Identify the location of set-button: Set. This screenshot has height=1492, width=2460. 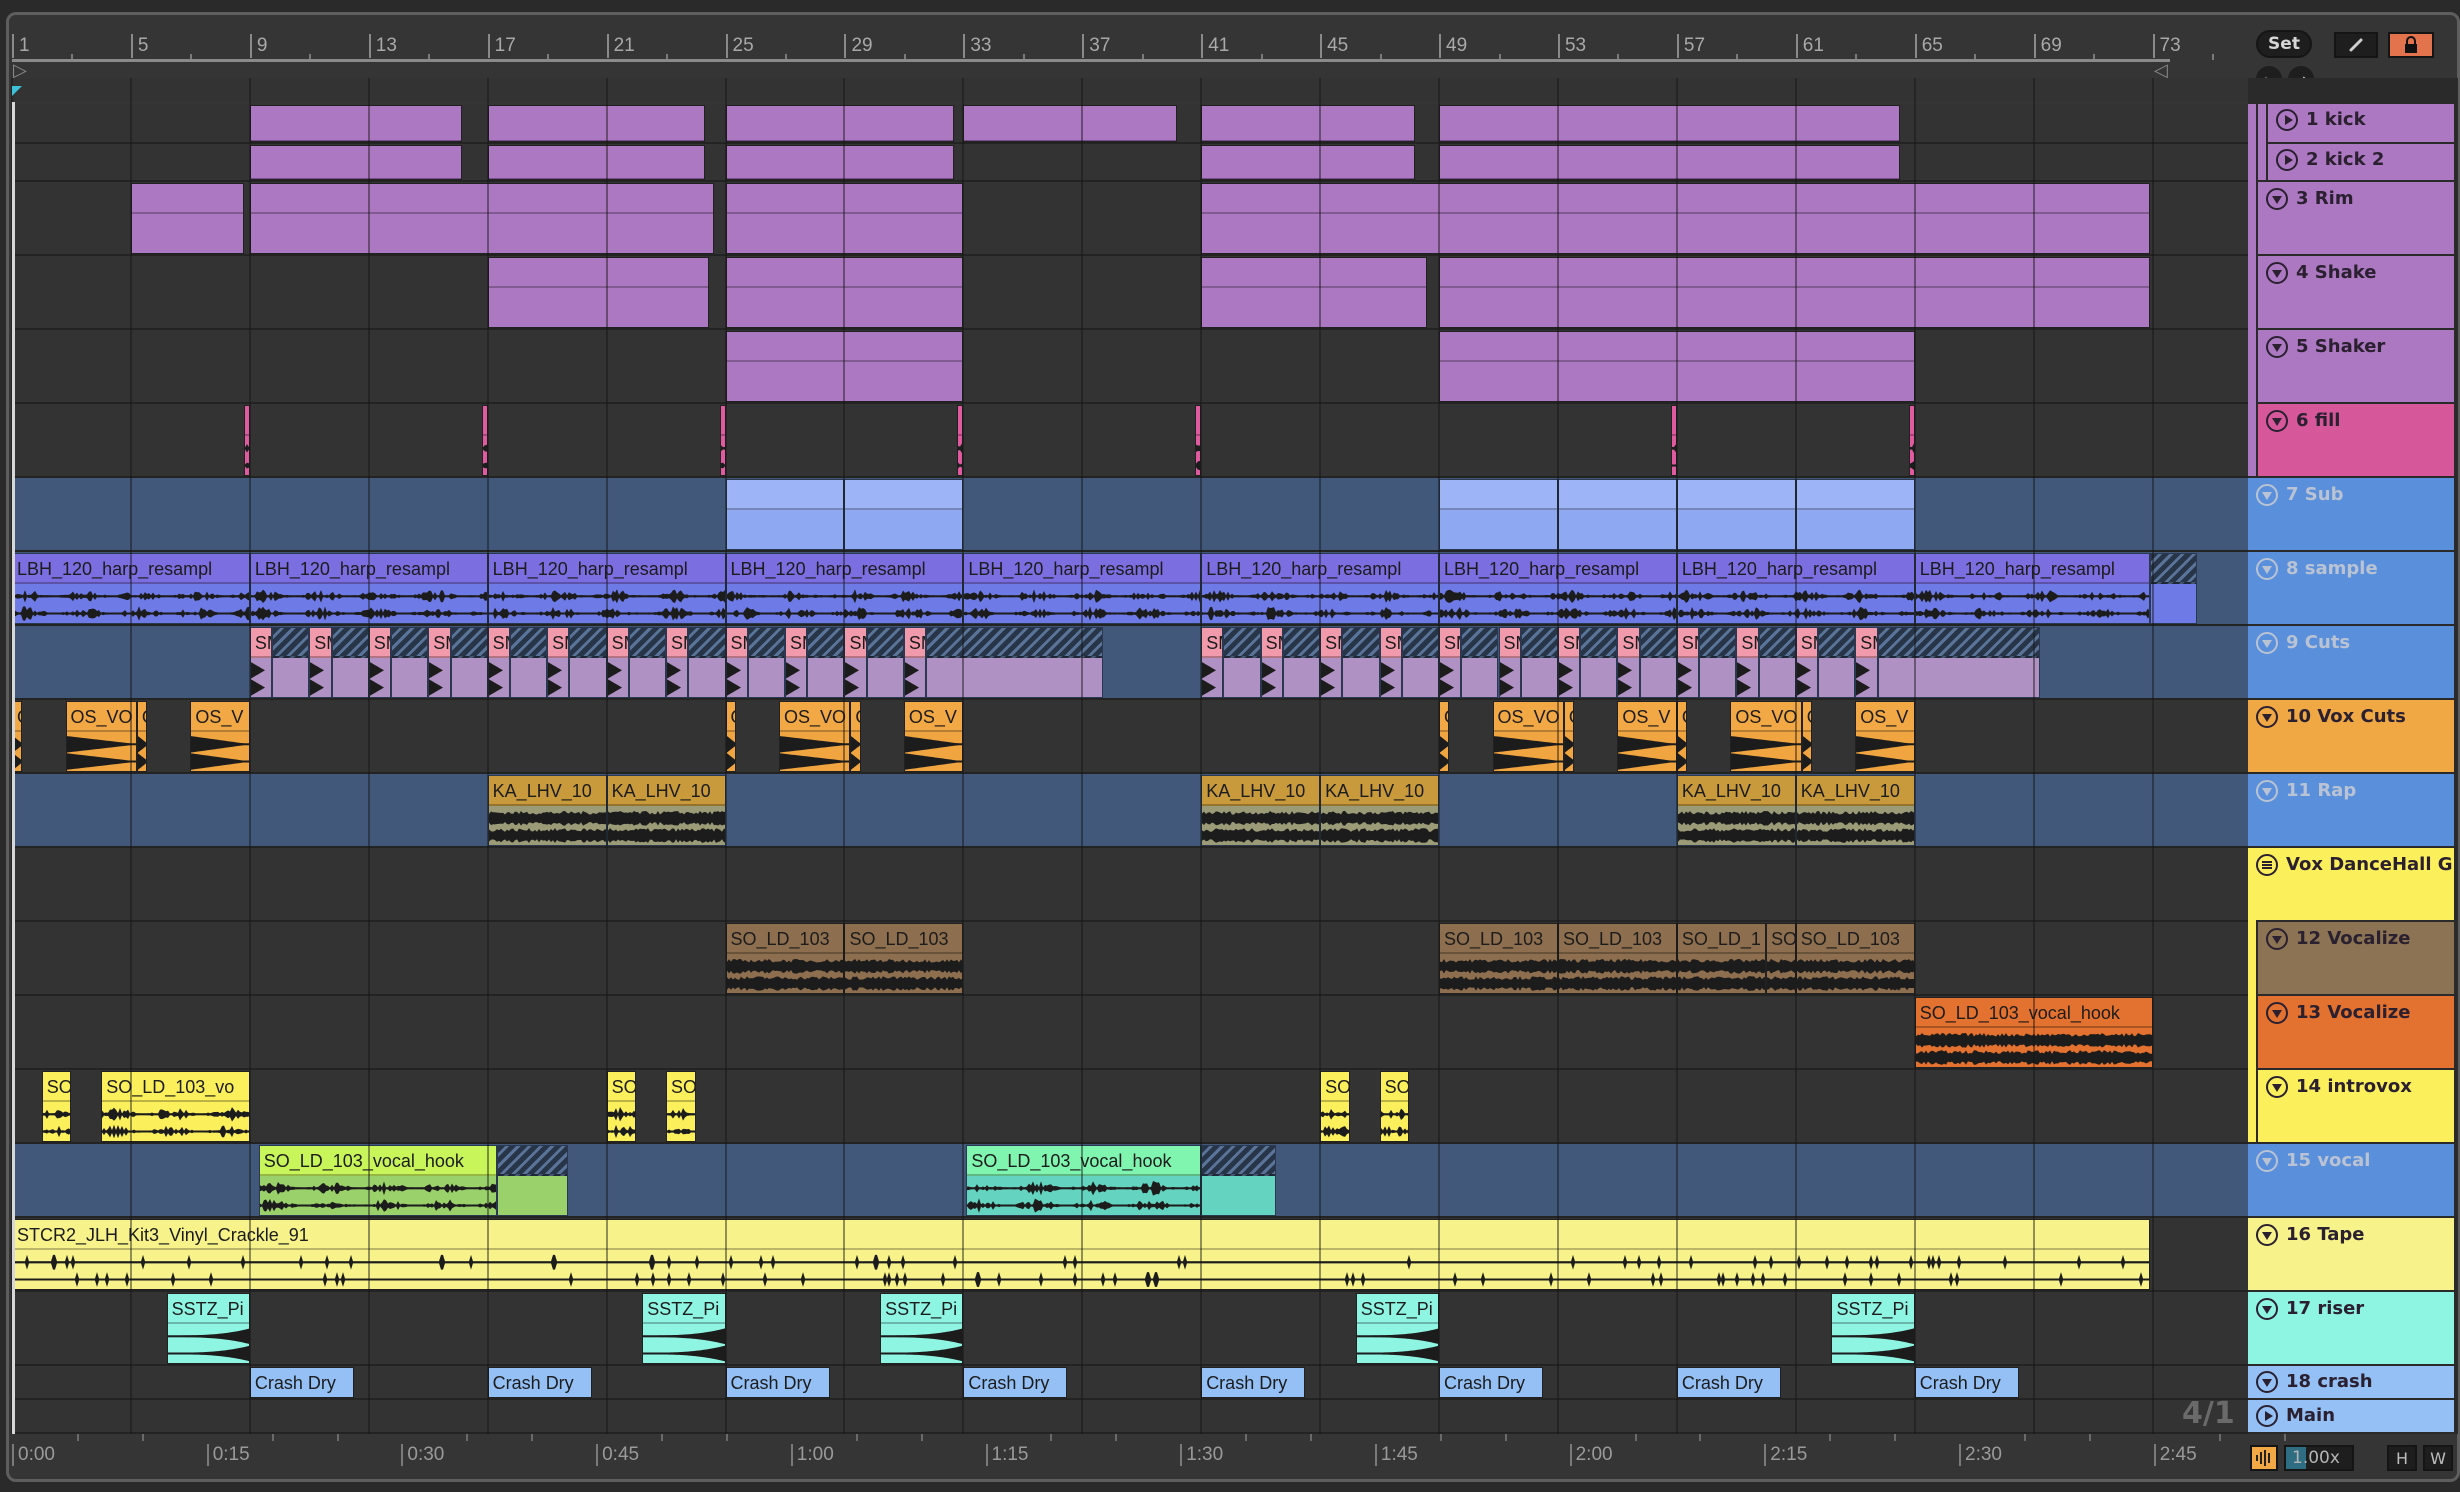
(2284, 44).